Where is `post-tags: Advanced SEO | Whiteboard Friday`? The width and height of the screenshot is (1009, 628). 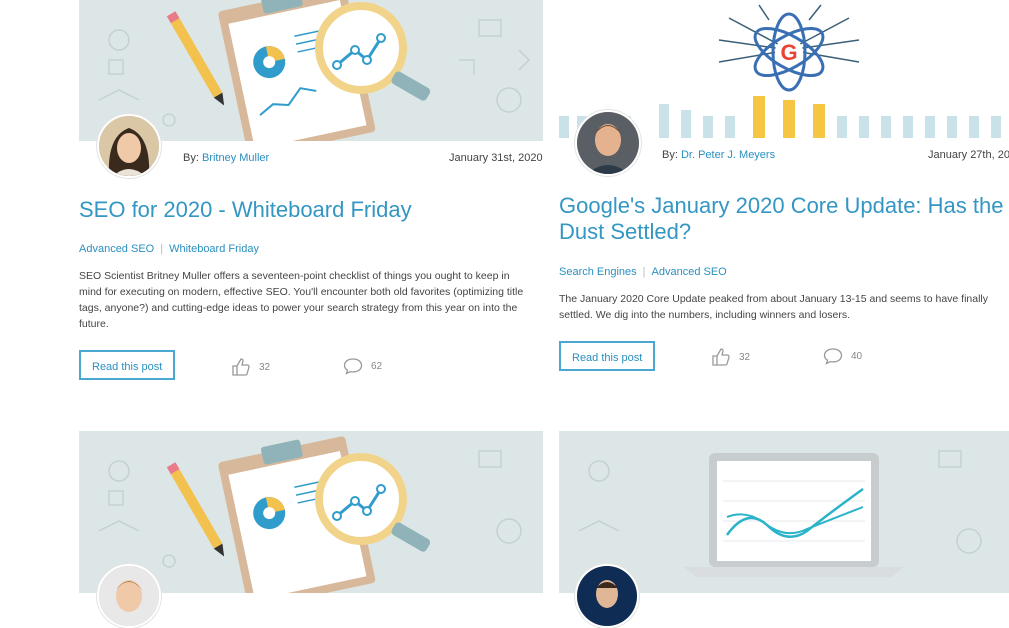 post-tags: Advanced SEO | Whiteboard Friday is located at coordinates (169, 249).